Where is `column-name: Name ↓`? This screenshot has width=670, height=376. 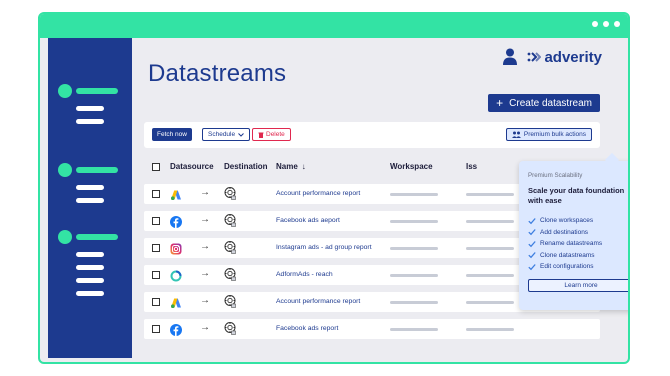
column-name: Name ↓ is located at coordinates (291, 166).